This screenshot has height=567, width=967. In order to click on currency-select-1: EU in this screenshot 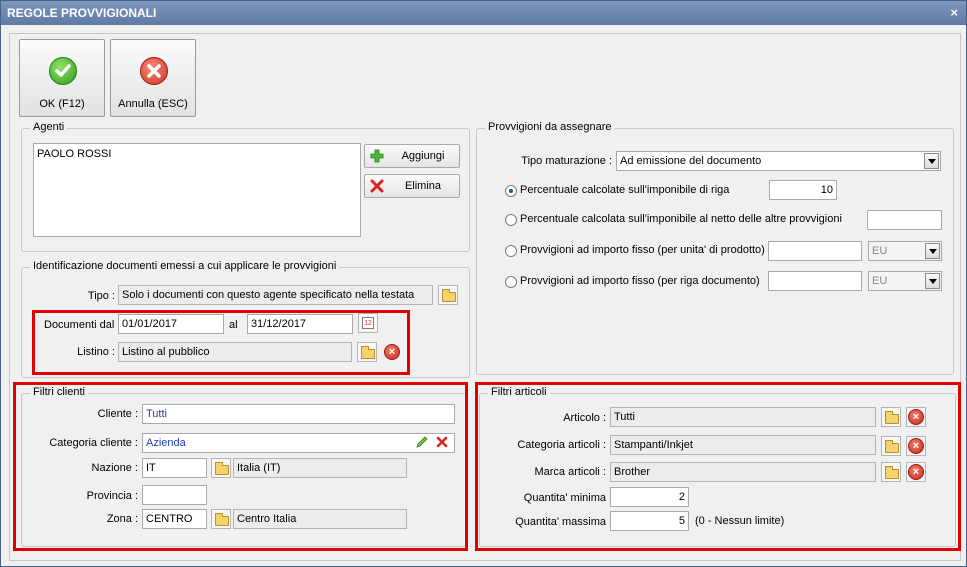, I will do `click(905, 251)`.